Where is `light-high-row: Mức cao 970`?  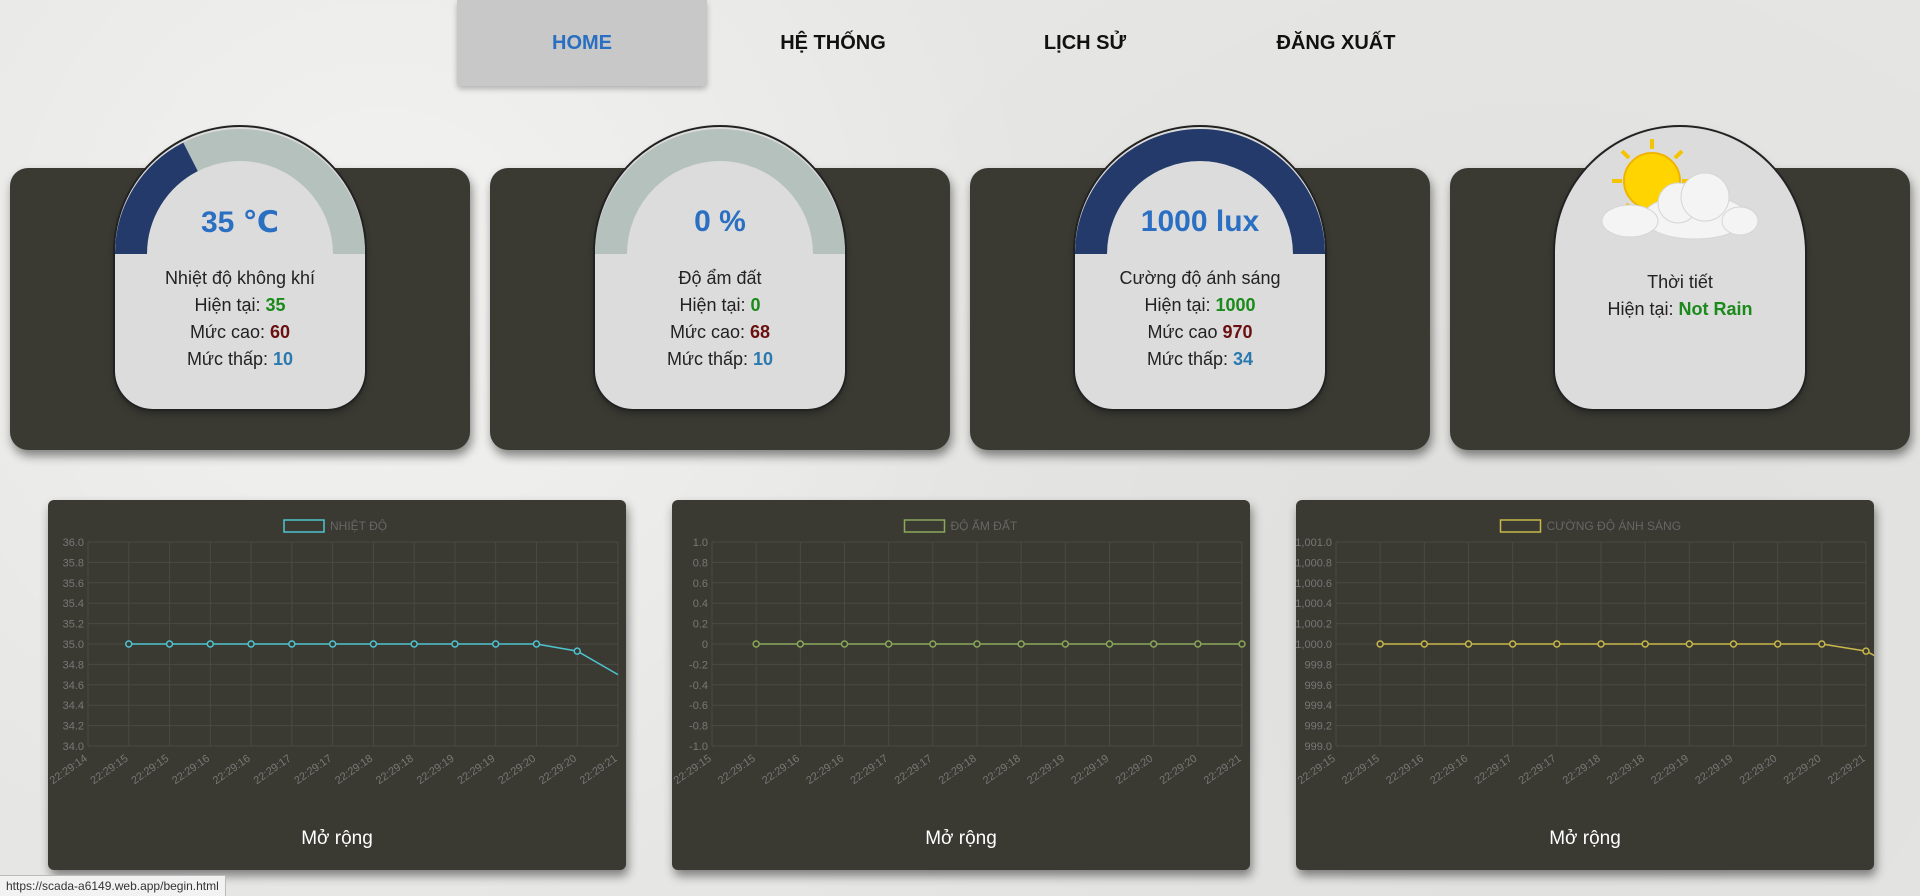 light-high-row: Mức cao 970 is located at coordinates (1200, 332).